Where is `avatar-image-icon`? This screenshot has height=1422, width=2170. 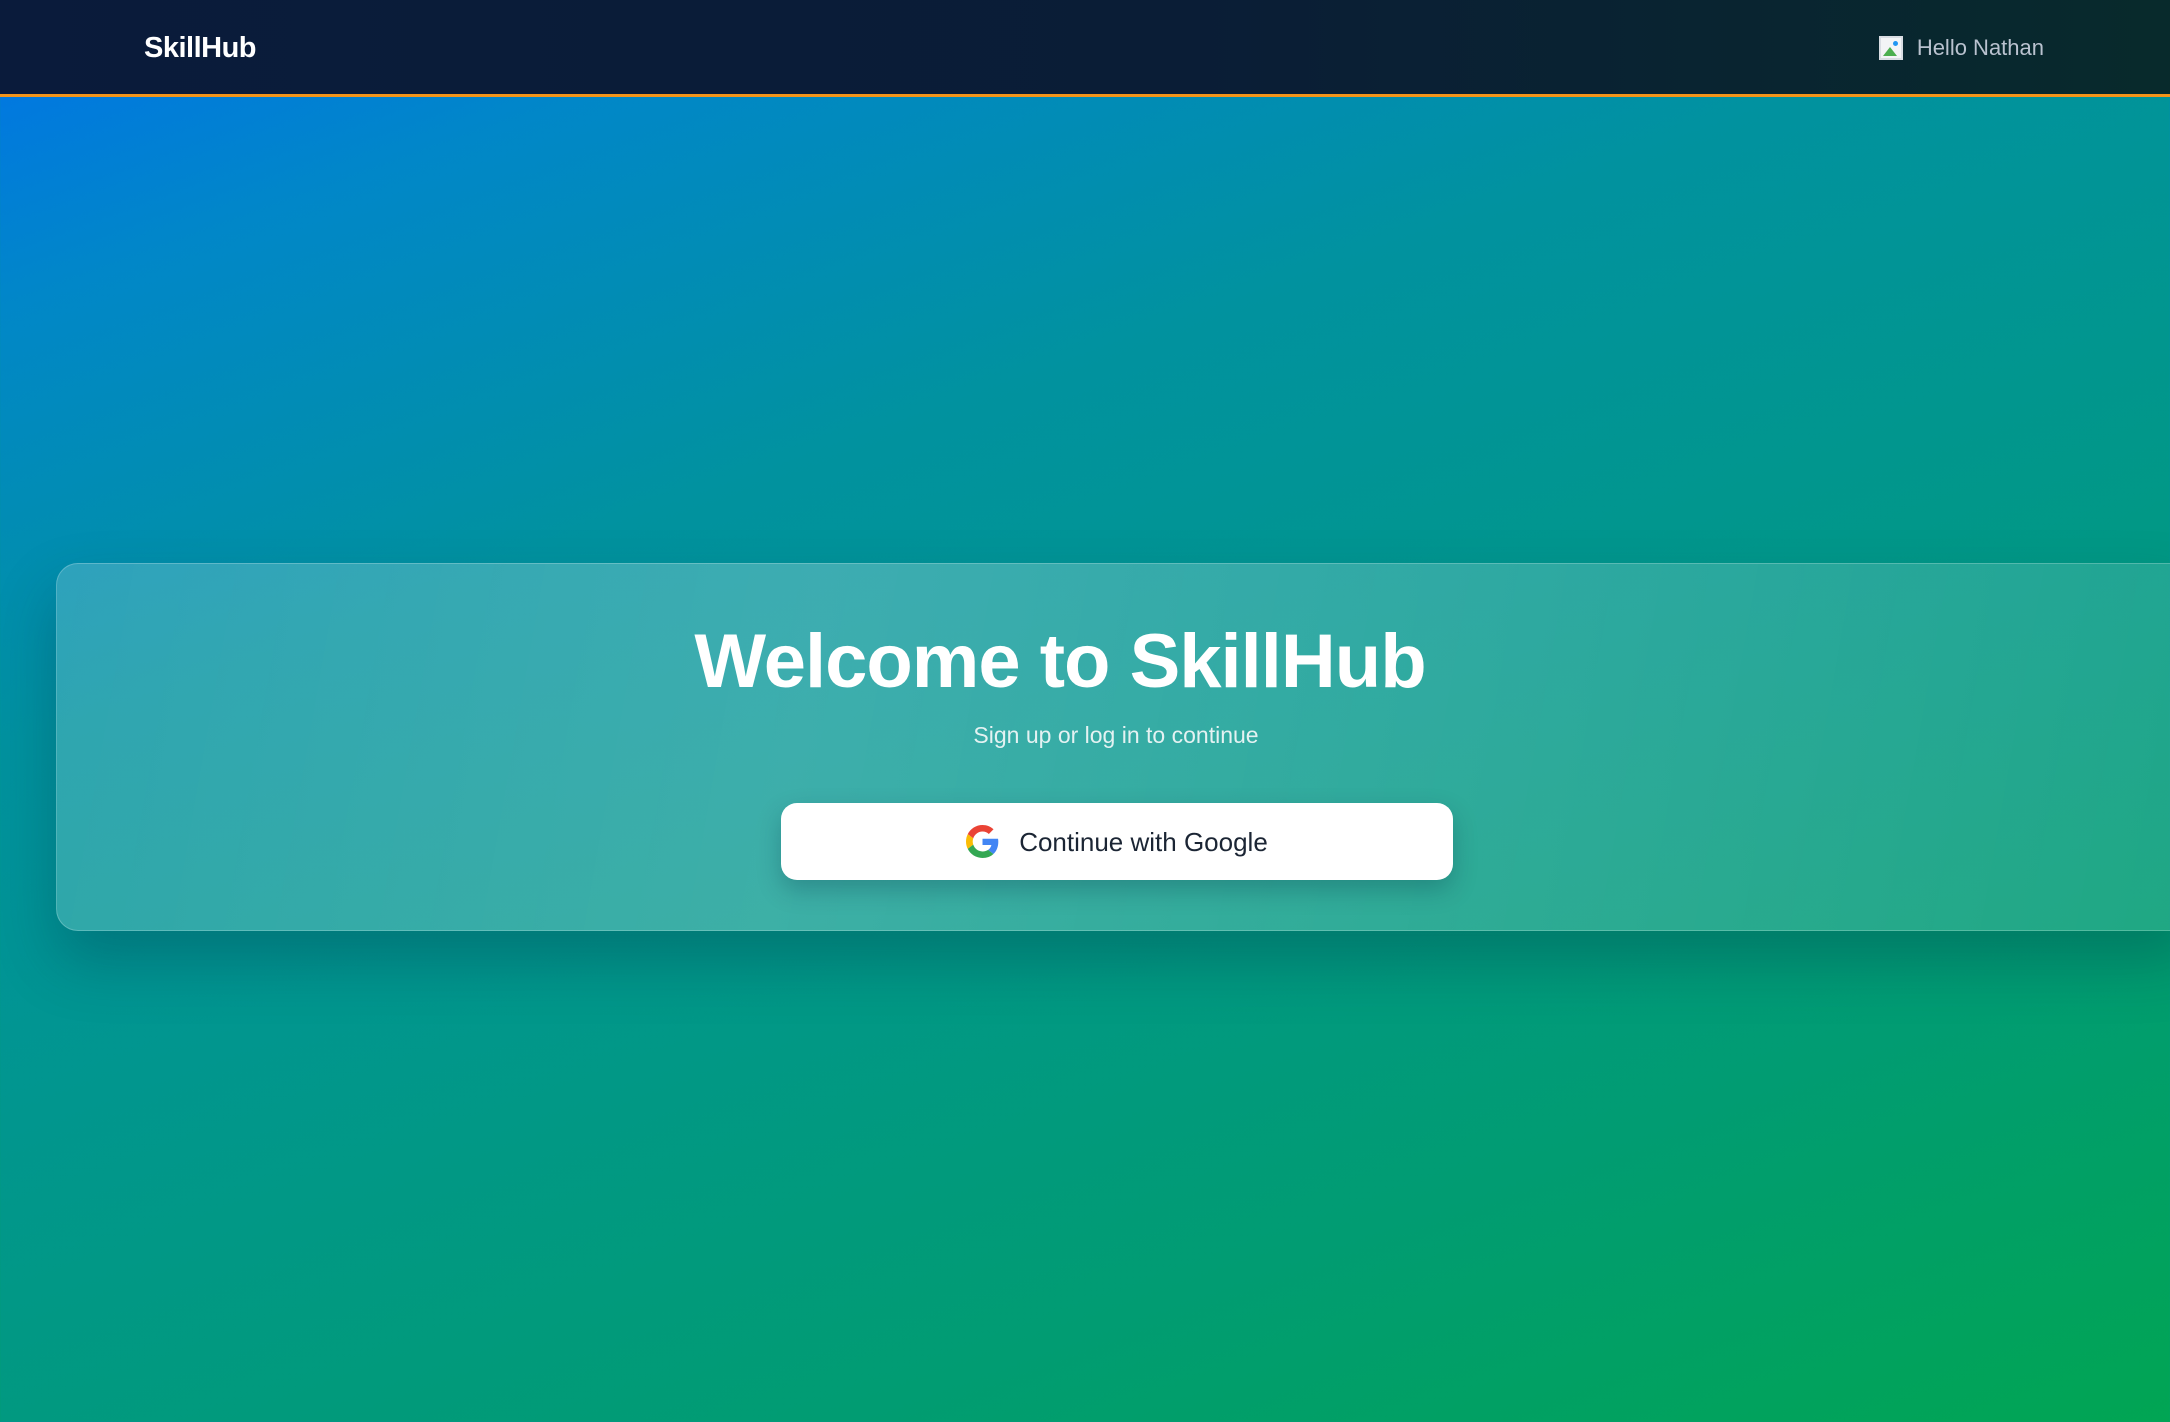
avatar-image-icon is located at coordinates (1890, 48).